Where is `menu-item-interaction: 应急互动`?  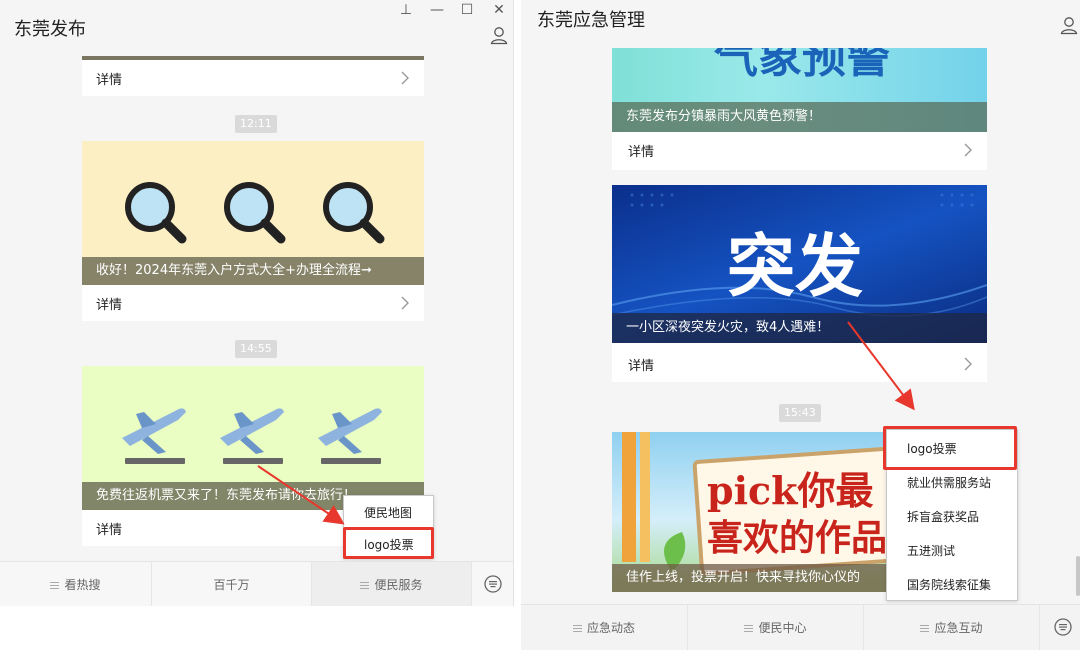 menu-item-interaction: 应急互动 is located at coordinates (952, 627).